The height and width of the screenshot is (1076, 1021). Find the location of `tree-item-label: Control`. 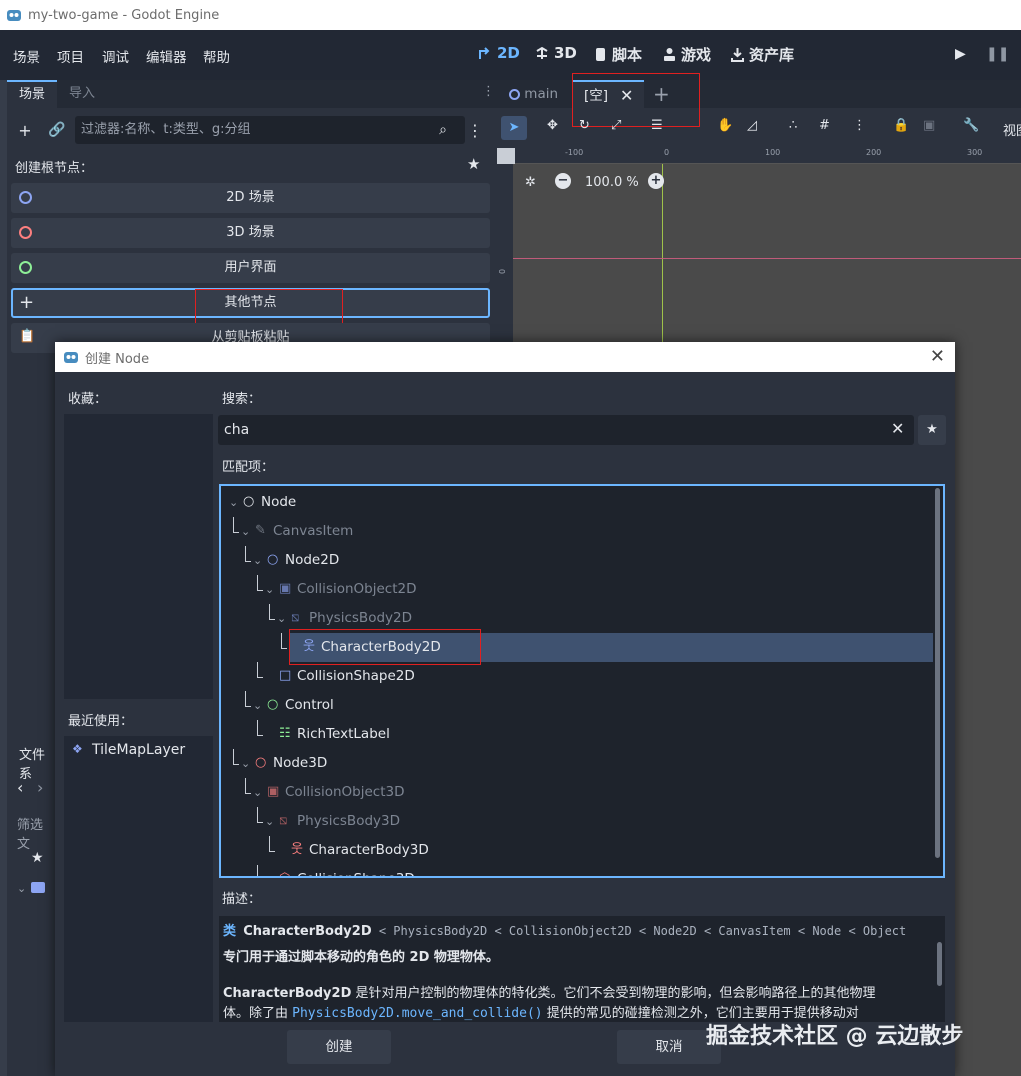

tree-item-label: Control is located at coordinates (309, 705).